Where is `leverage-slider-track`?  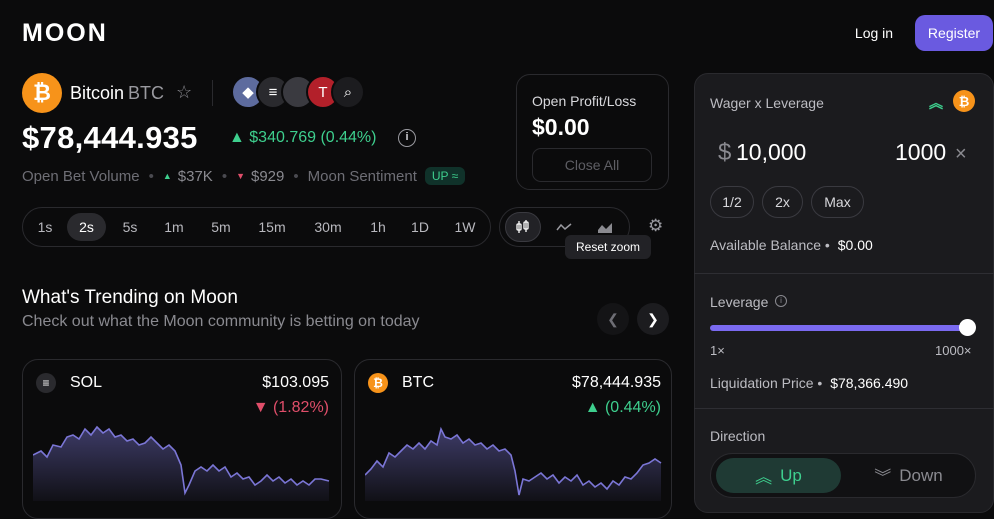
leverage-slider-track is located at coordinates (839, 328).